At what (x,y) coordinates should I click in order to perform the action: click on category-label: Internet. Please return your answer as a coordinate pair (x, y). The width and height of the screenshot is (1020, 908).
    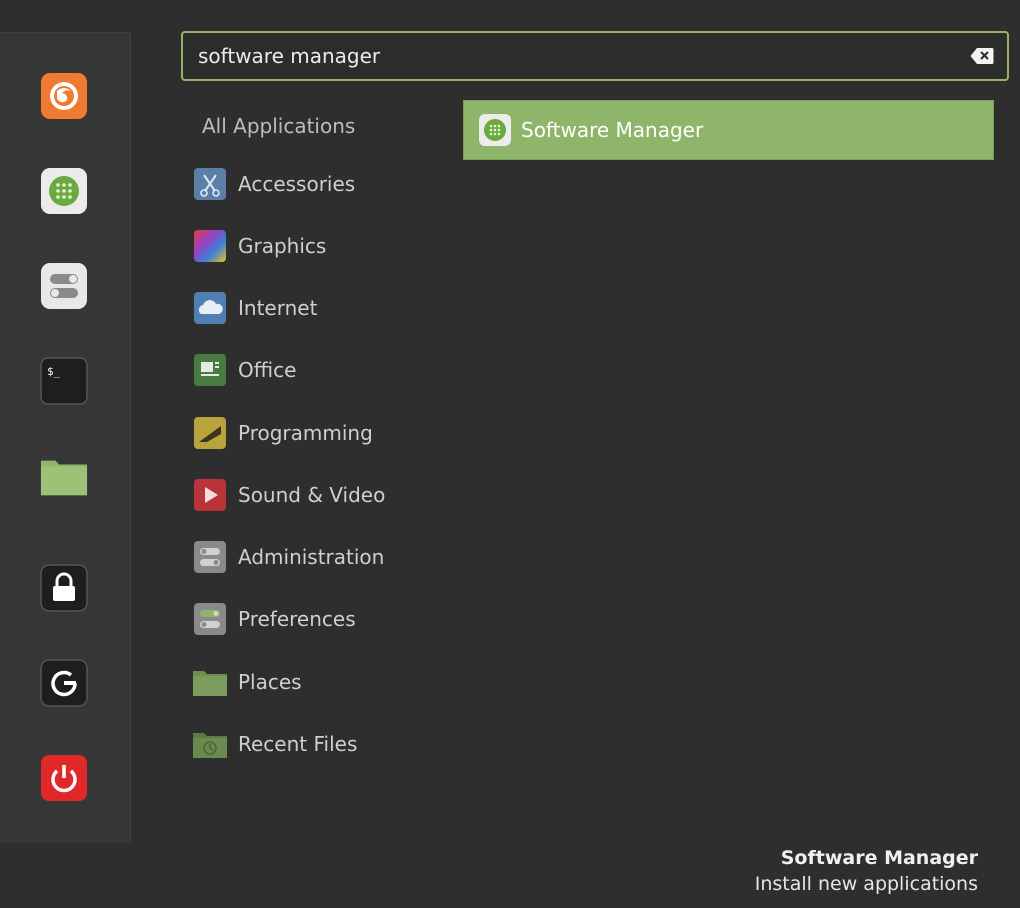
    Looking at the image, I should click on (278, 308).